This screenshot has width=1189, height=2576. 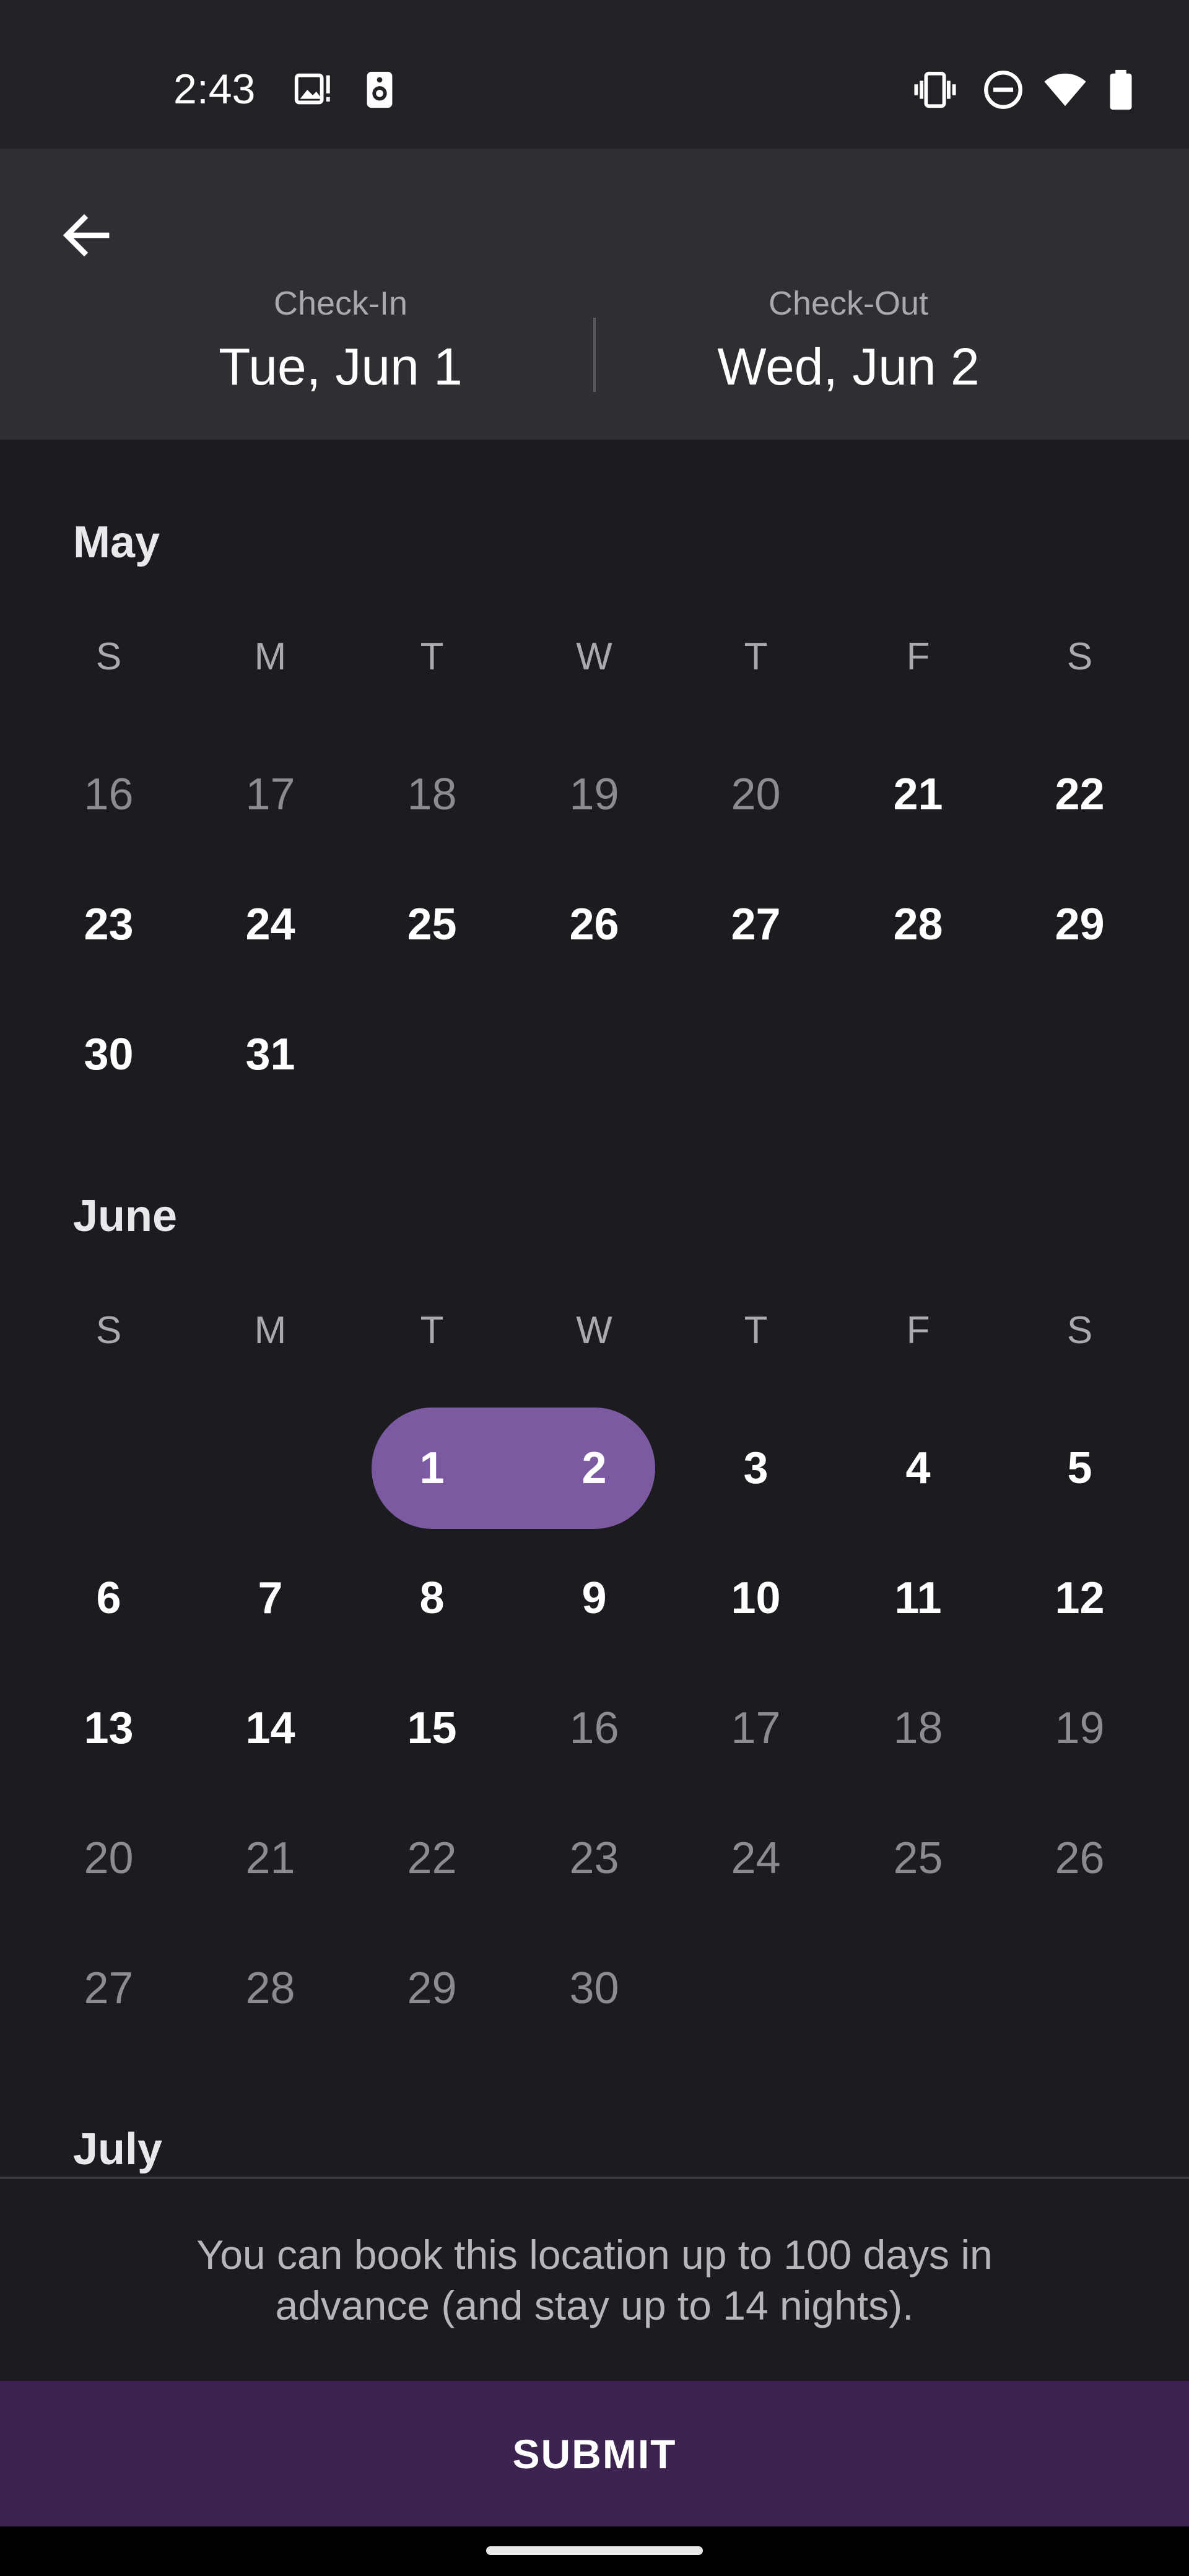 I want to click on week-row: 13 14 15 16 17 18 19, so click(x=594, y=1728).